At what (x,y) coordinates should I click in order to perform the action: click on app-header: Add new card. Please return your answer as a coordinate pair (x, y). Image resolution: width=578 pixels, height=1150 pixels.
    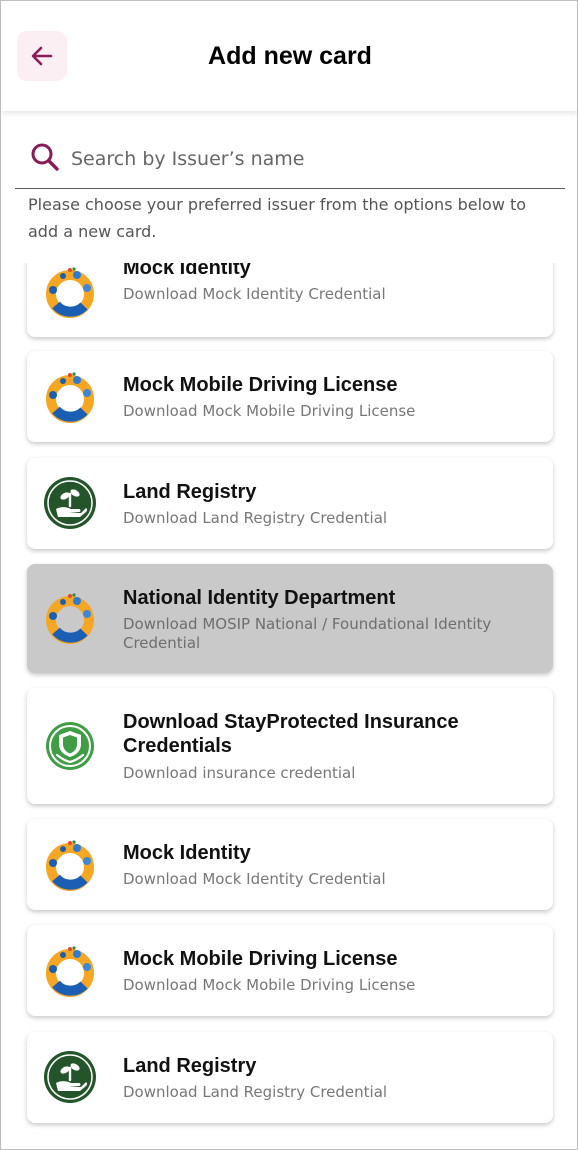
    Looking at the image, I should click on (289, 56).